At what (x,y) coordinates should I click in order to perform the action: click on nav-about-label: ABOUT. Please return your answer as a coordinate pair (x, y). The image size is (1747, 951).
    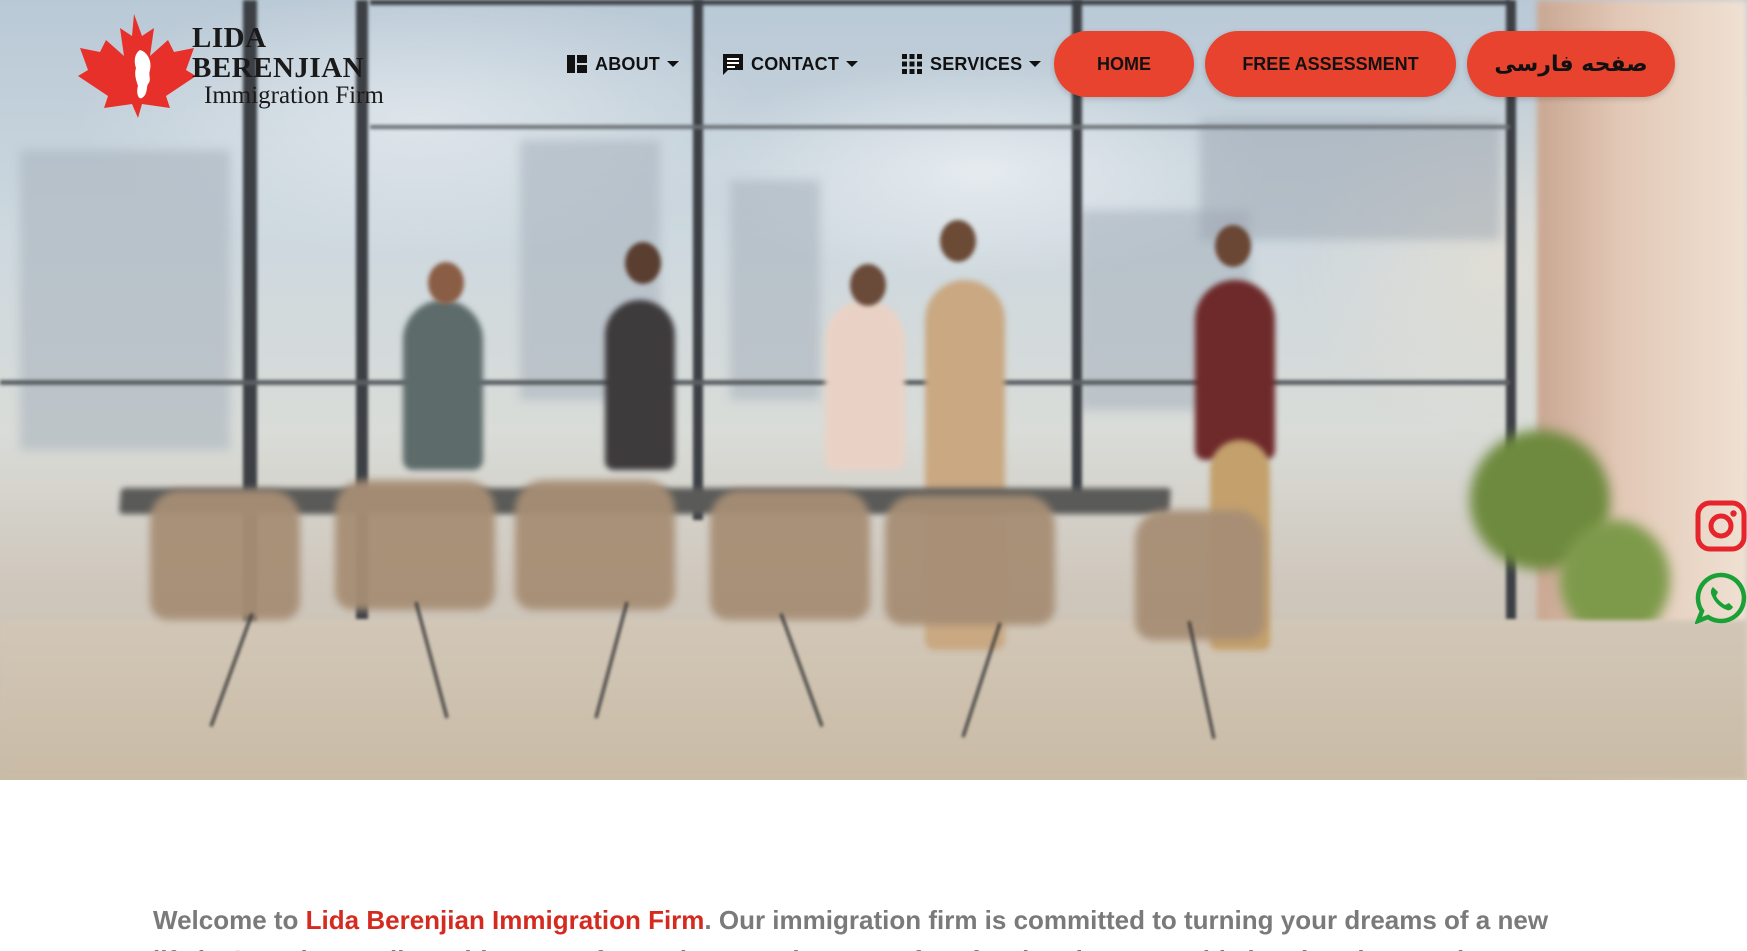
    Looking at the image, I should click on (627, 63).